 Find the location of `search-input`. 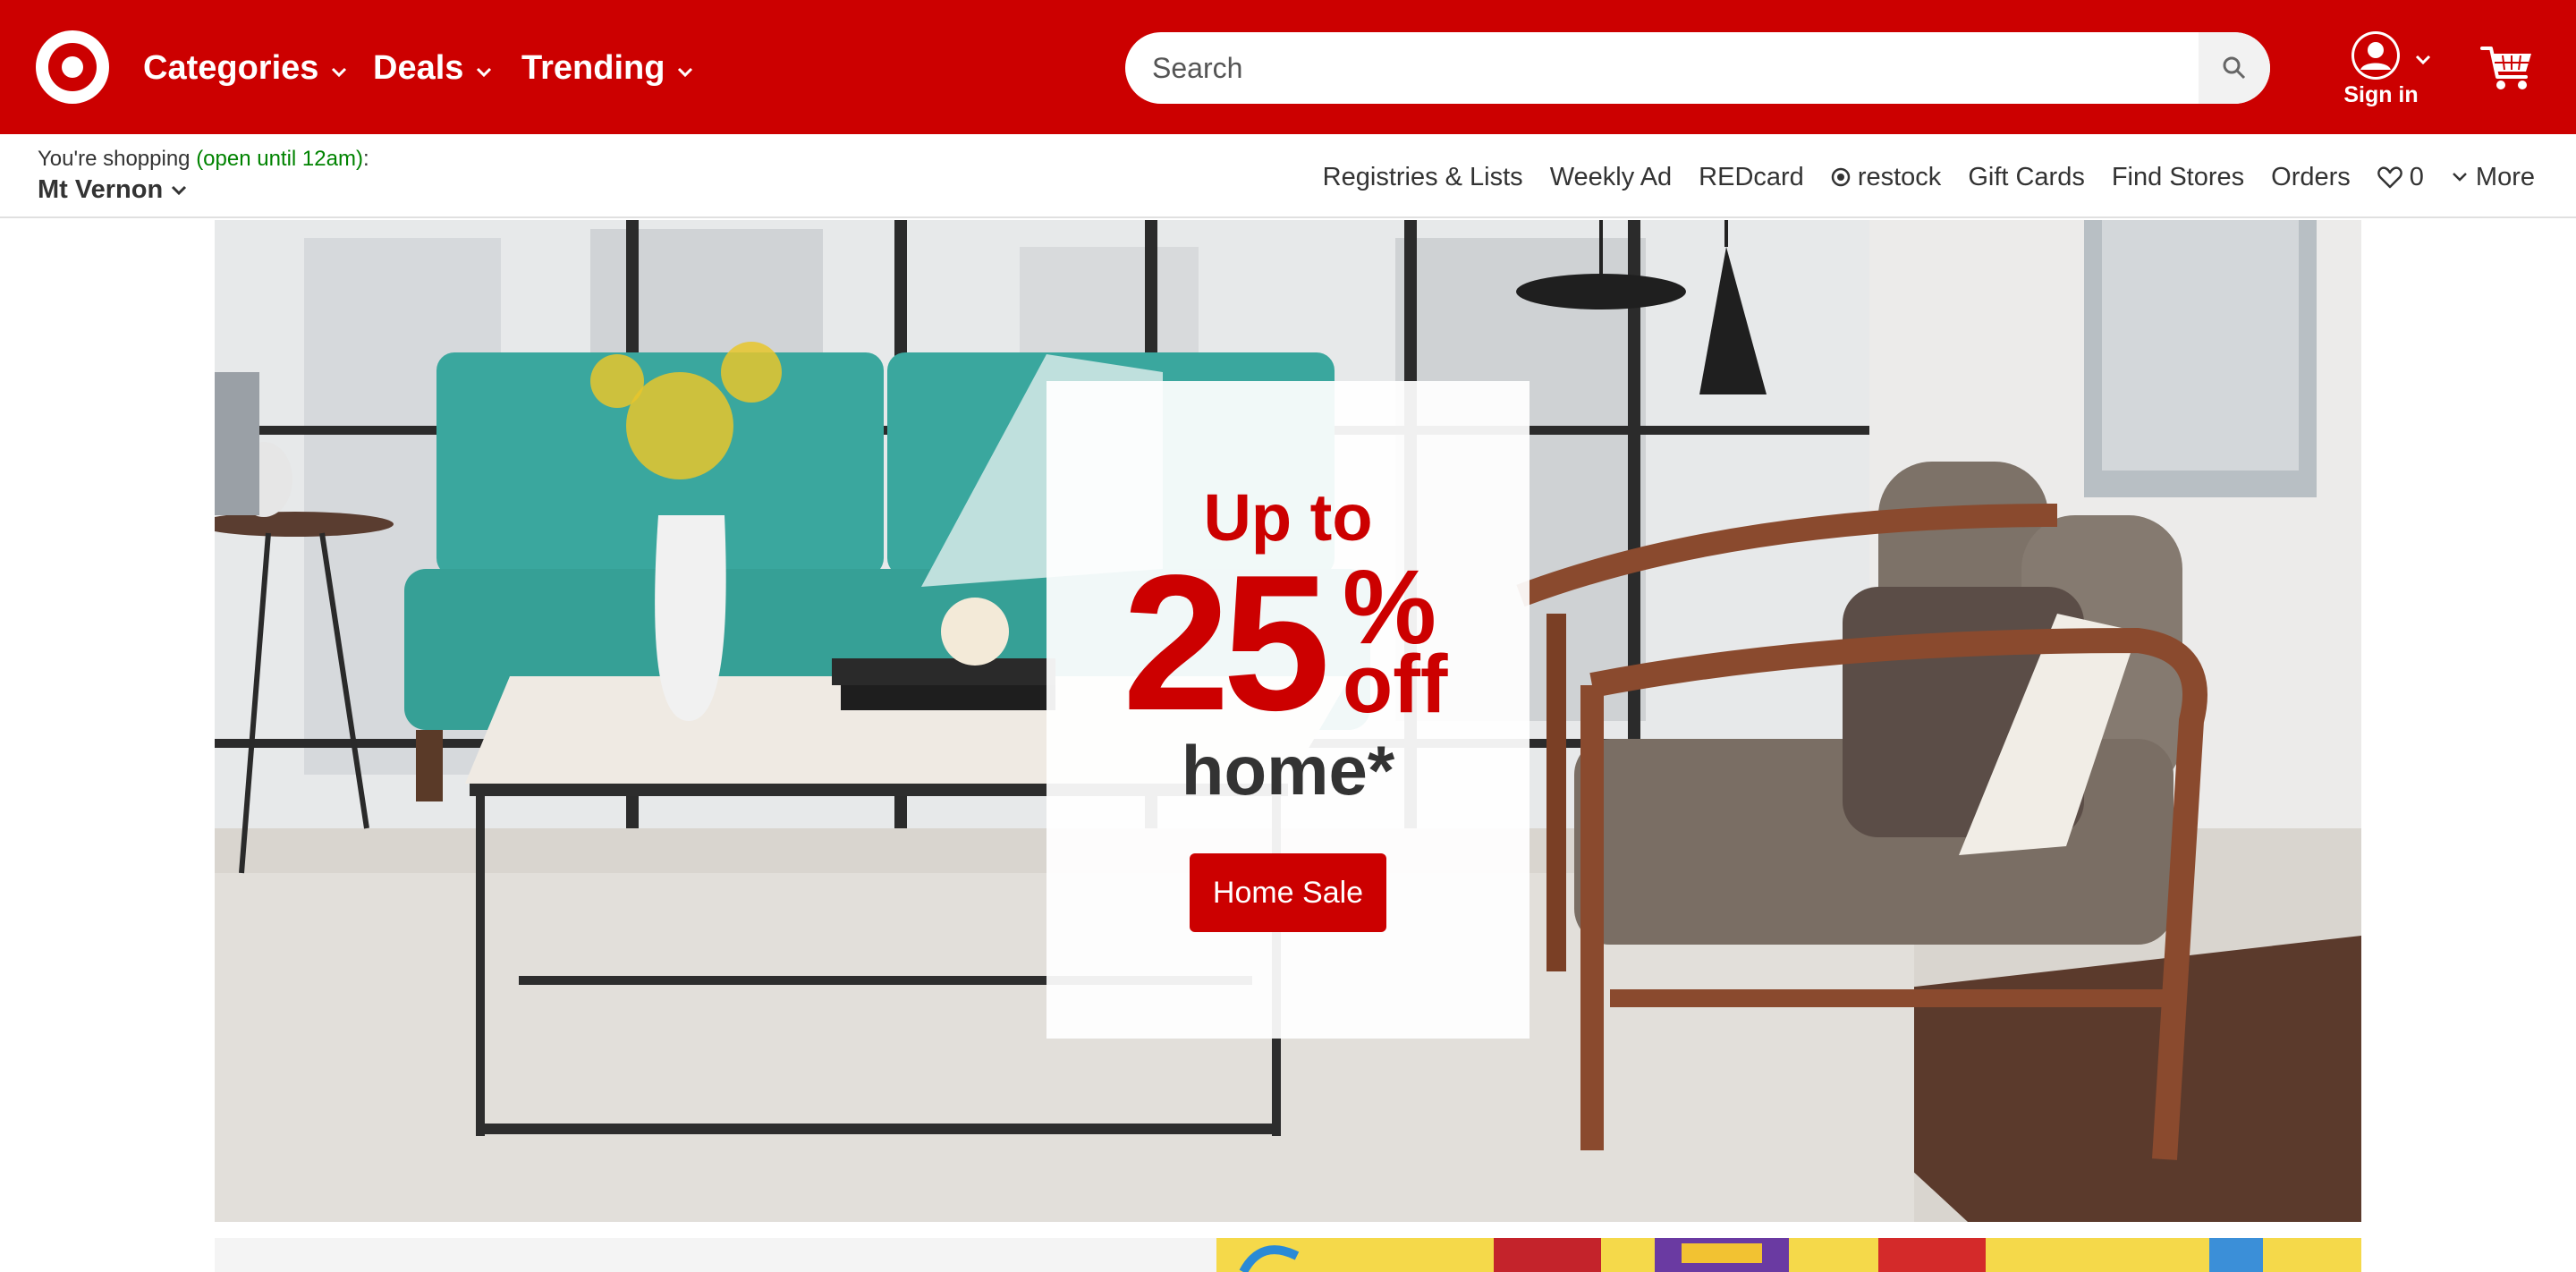

search-input is located at coordinates (1662, 68).